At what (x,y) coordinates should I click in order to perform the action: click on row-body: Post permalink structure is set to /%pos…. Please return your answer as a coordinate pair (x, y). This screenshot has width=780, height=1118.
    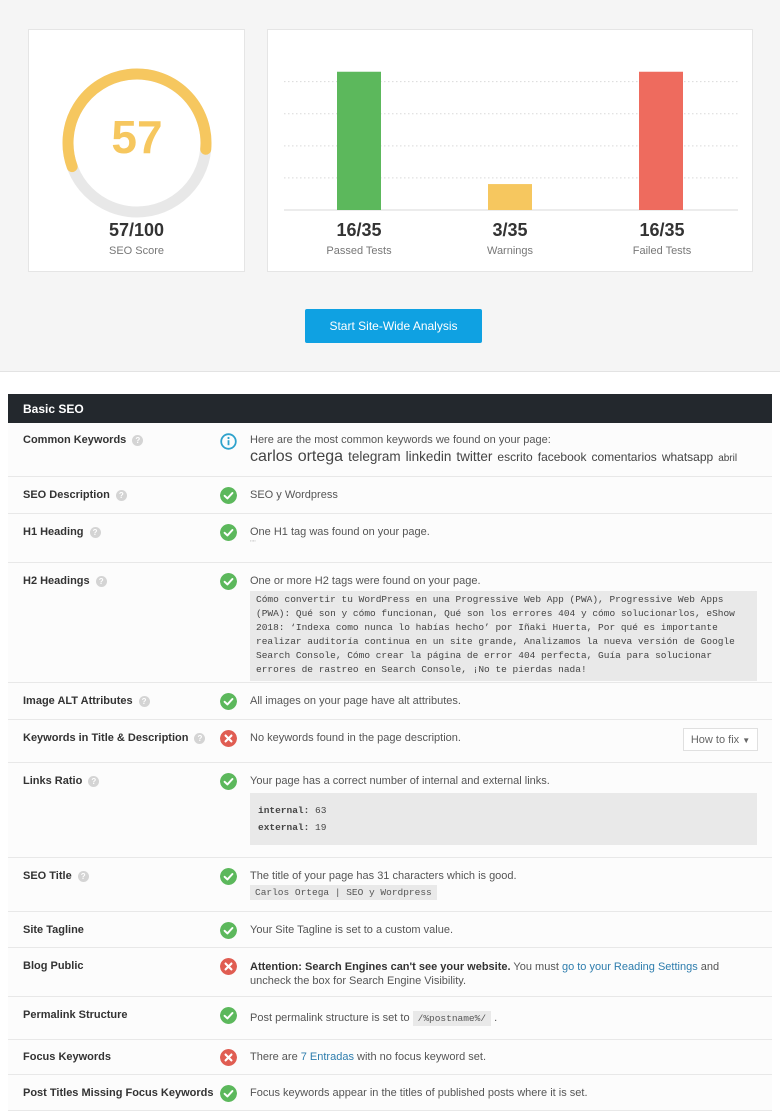
    Looking at the image, I should click on (503, 1018).